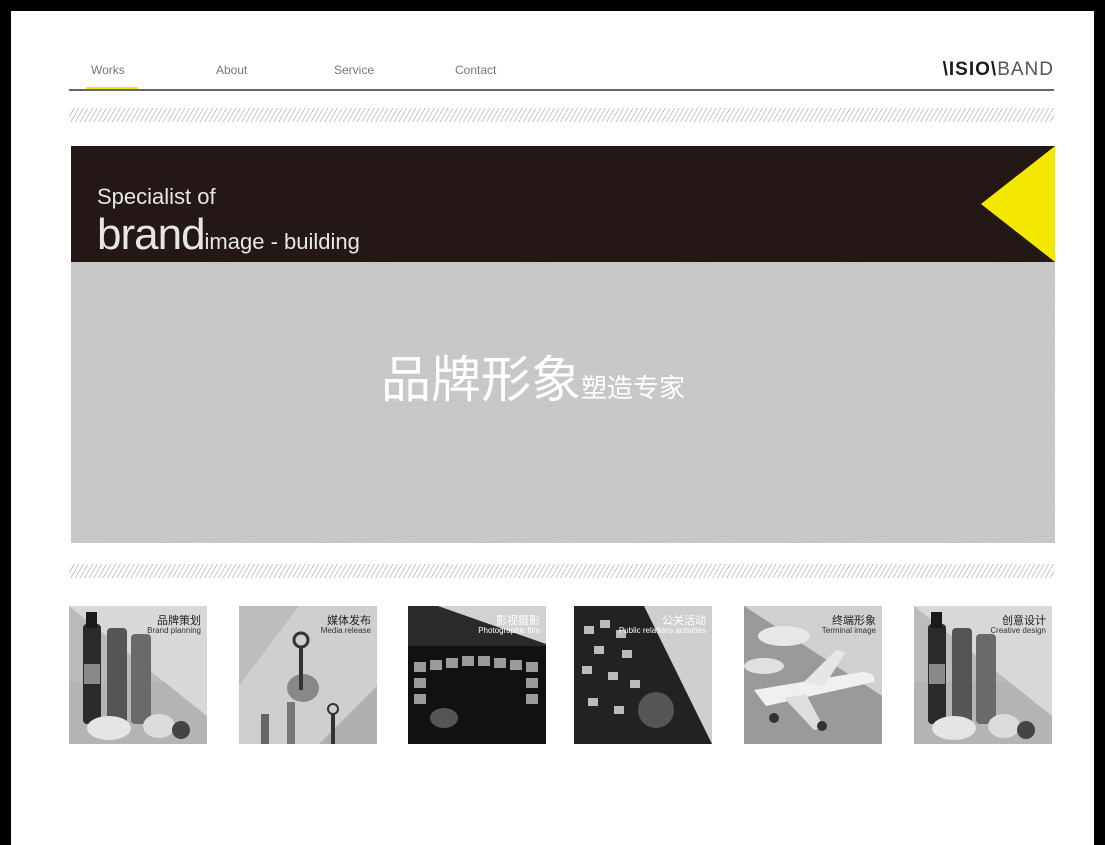 The image size is (1105, 845). Describe the element at coordinates (231, 70) in the screenshot. I see `nav-about: About` at that location.